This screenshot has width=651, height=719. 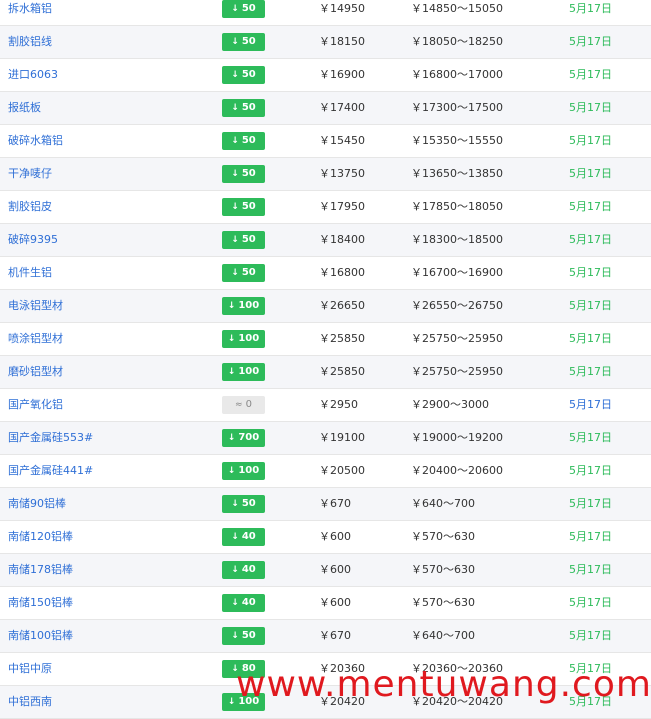 I want to click on product-name-link: 拆水箱铝, so click(x=30, y=12).